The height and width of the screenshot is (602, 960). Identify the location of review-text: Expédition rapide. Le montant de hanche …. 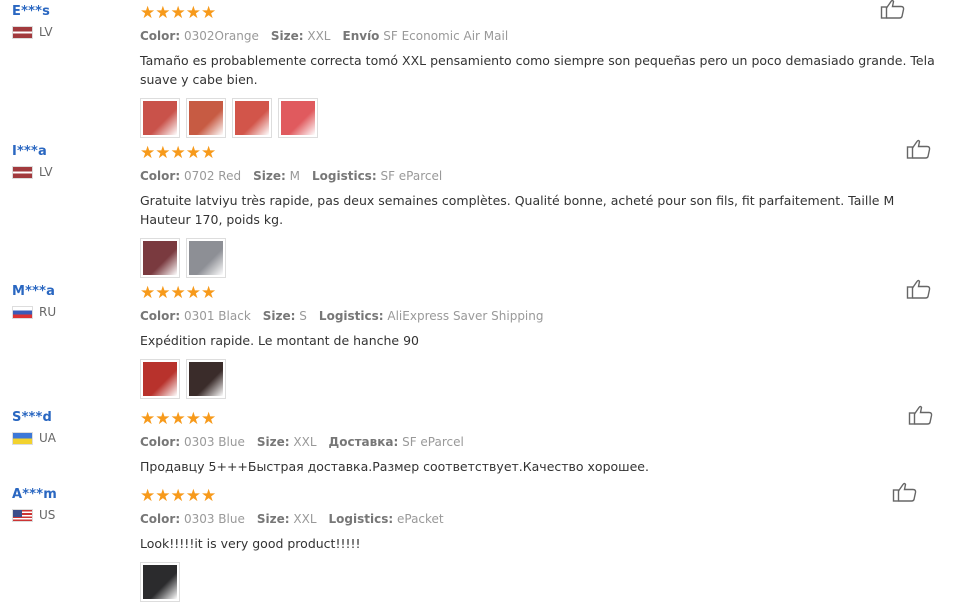
(280, 340).